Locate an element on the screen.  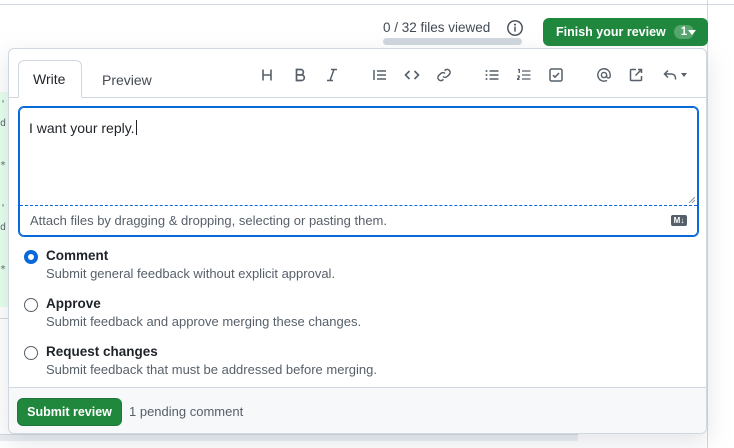
resize-handle-icon is located at coordinates (691, 199).